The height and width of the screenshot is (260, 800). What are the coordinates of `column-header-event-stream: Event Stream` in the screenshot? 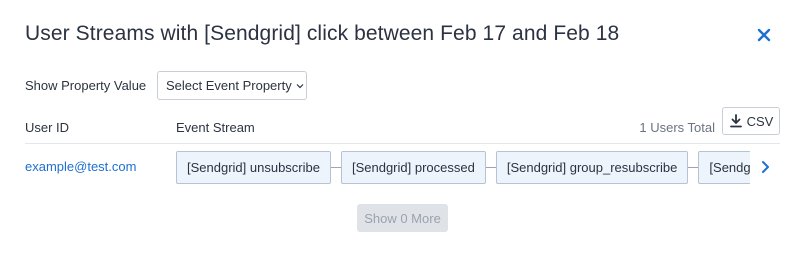 It's located at (215, 127).